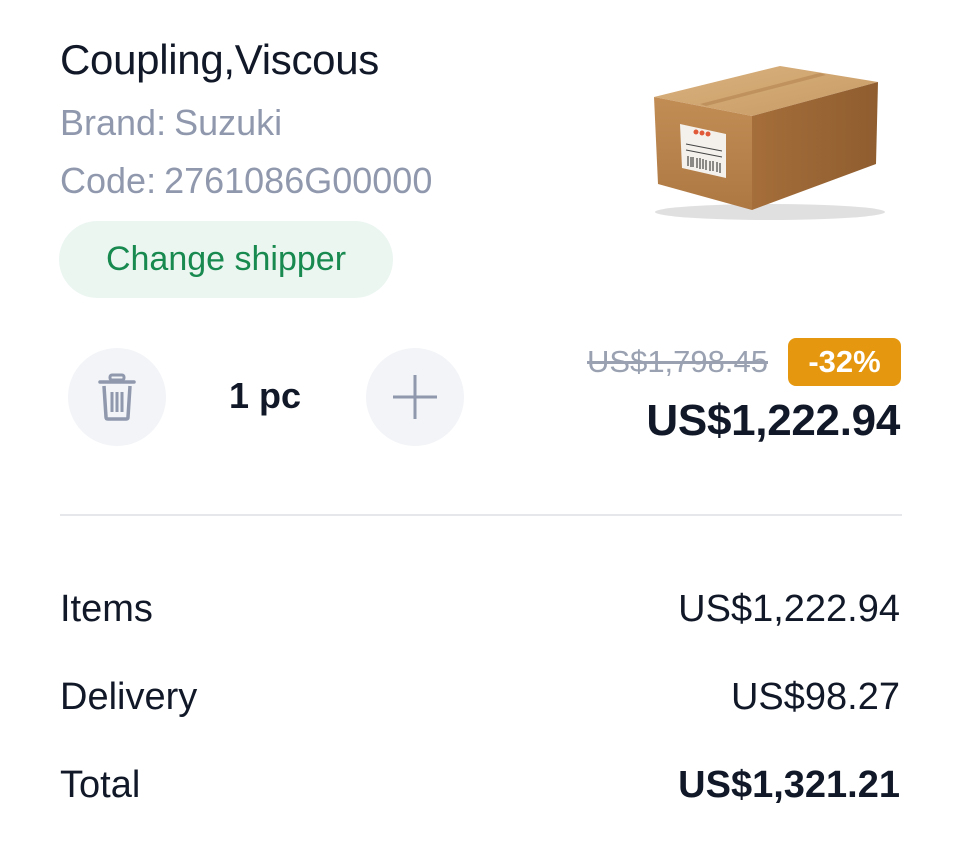 This screenshot has height=853, width=960. Describe the element at coordinates (677, 361) in the screenshot. I see `original-price: US$1,798.45` at that location.